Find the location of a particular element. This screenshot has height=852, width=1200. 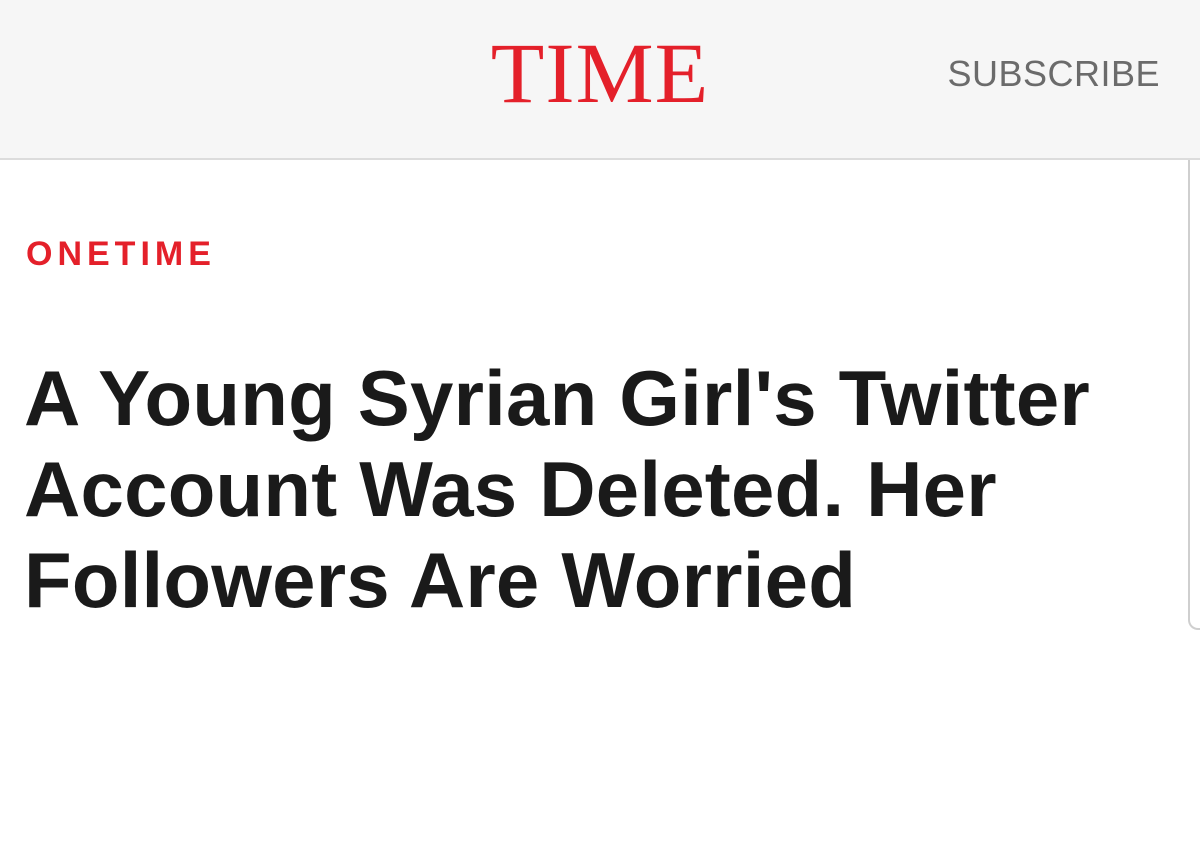

scroll-edge-indicator is located at coordinates (1194, 395).